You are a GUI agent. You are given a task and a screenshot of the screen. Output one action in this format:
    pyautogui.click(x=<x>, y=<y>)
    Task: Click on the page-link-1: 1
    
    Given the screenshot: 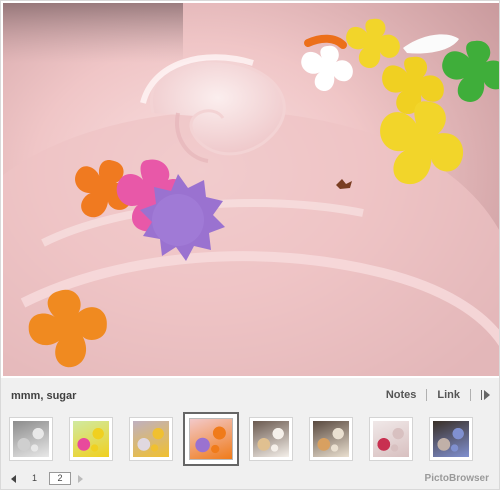 What is the action you would take?
    pyautogui.click(x=34, y=478)
    